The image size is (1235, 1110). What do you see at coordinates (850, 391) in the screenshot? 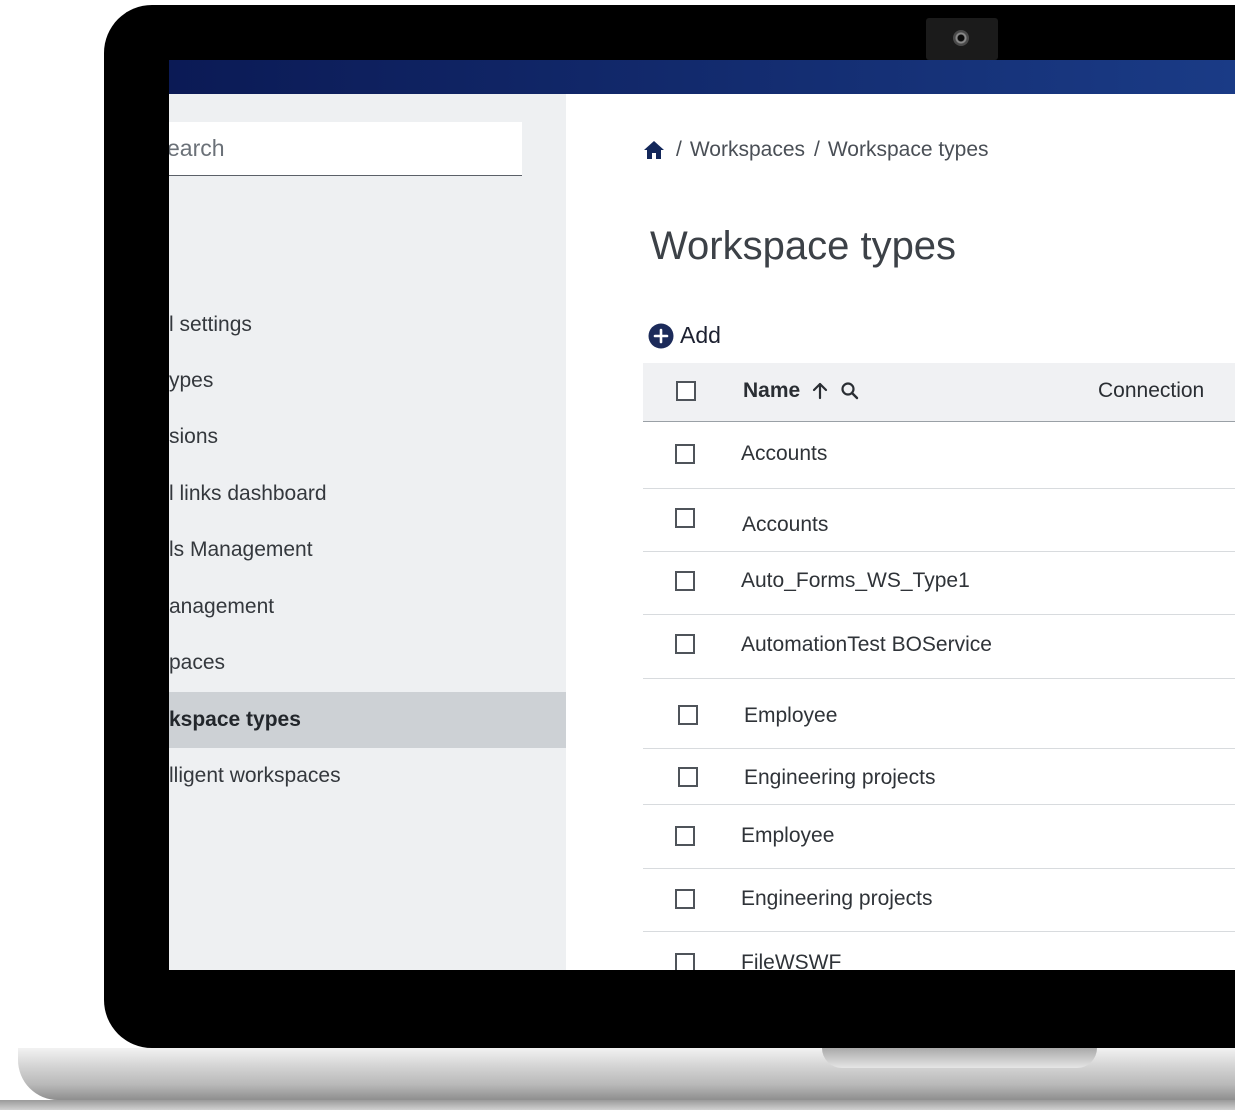
I see `search-icon` at bounding box center [850, 391].